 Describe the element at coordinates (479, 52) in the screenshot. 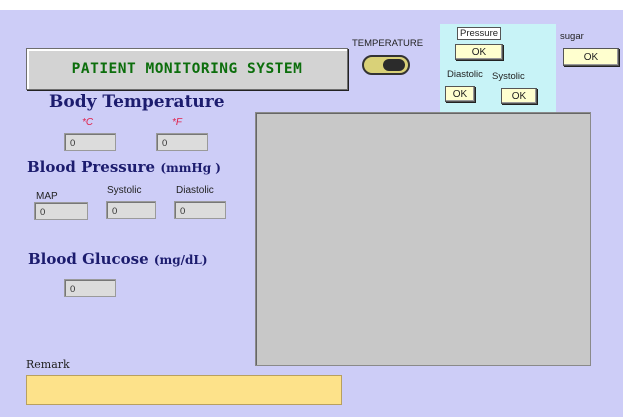

I see `pressure-ok-button: OK` at that location.